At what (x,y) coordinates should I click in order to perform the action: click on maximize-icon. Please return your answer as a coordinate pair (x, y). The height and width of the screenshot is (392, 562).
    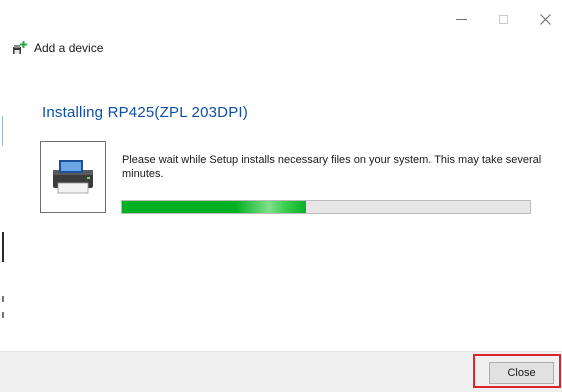
    Looking at the image, I should click on (503, 19).